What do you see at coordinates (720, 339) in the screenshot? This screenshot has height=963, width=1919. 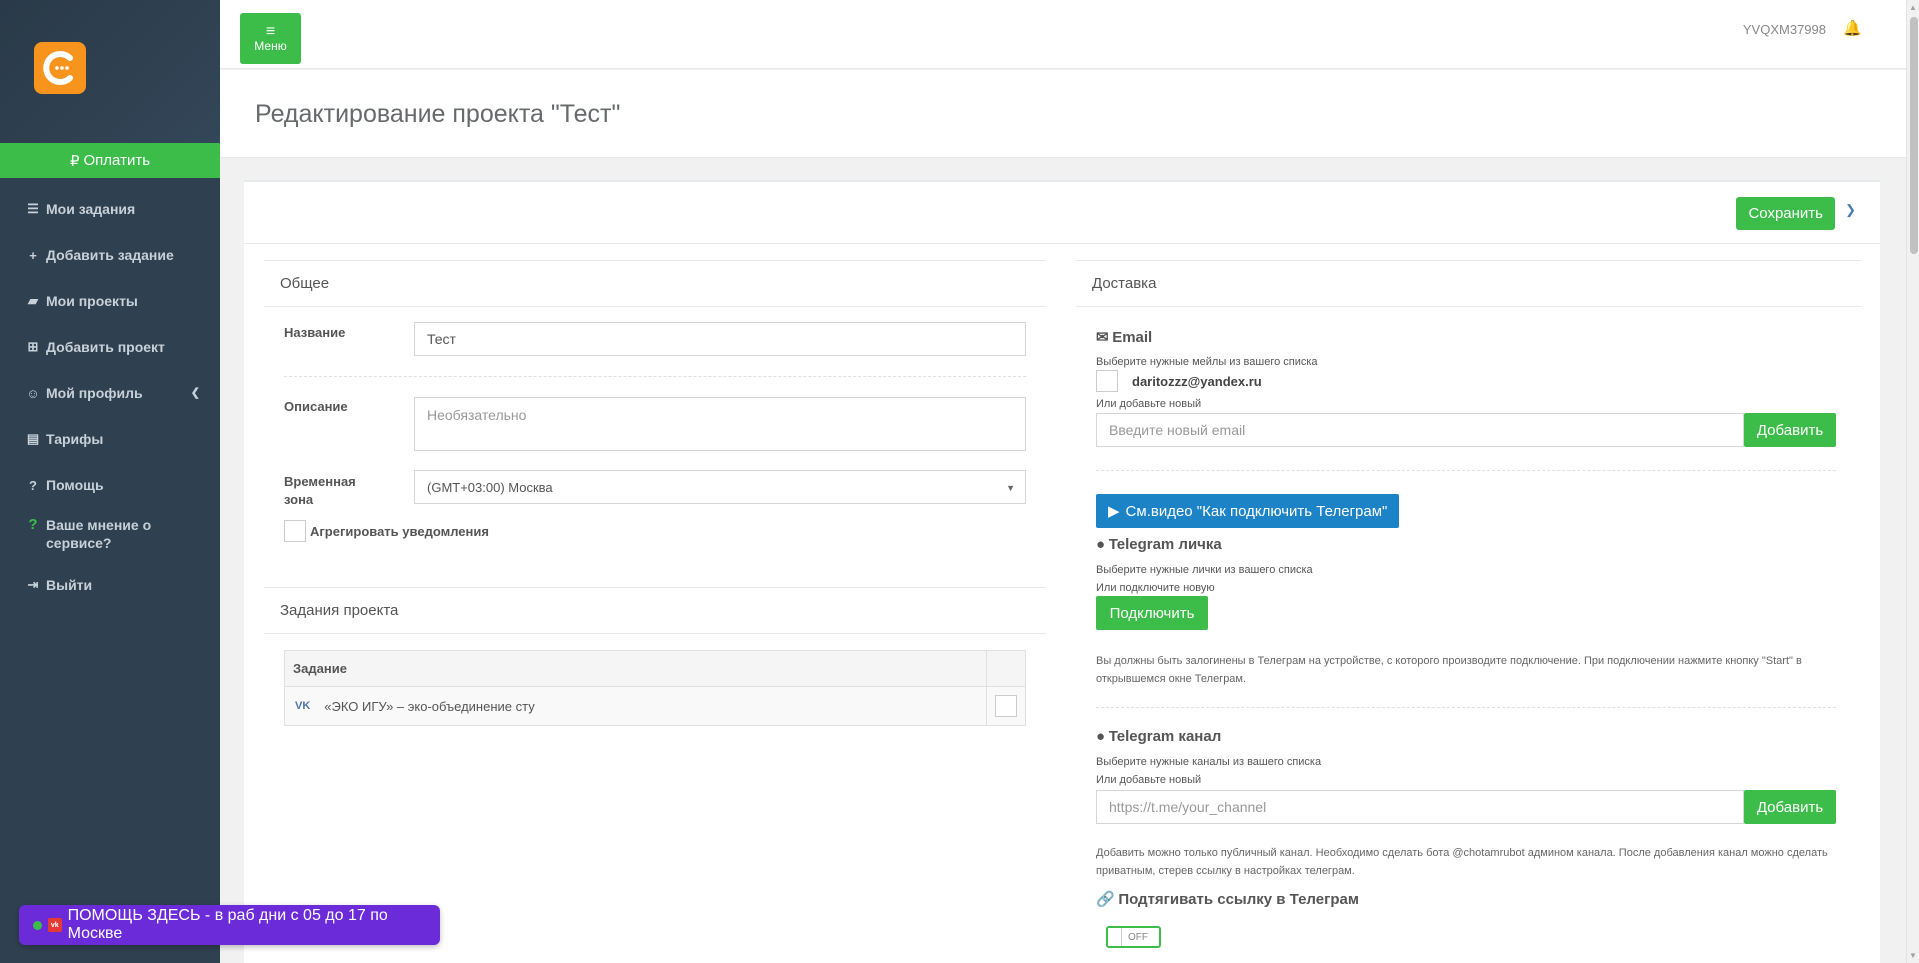 I see `name-input: Тест` at bounding box center [720, 339].